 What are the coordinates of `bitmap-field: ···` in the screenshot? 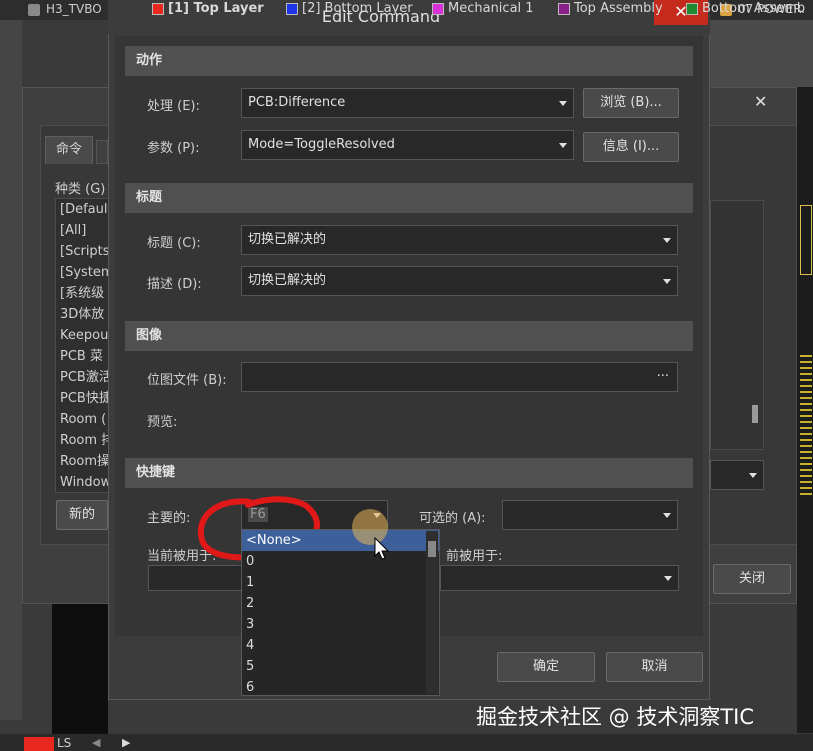 It's located at (459, 377).